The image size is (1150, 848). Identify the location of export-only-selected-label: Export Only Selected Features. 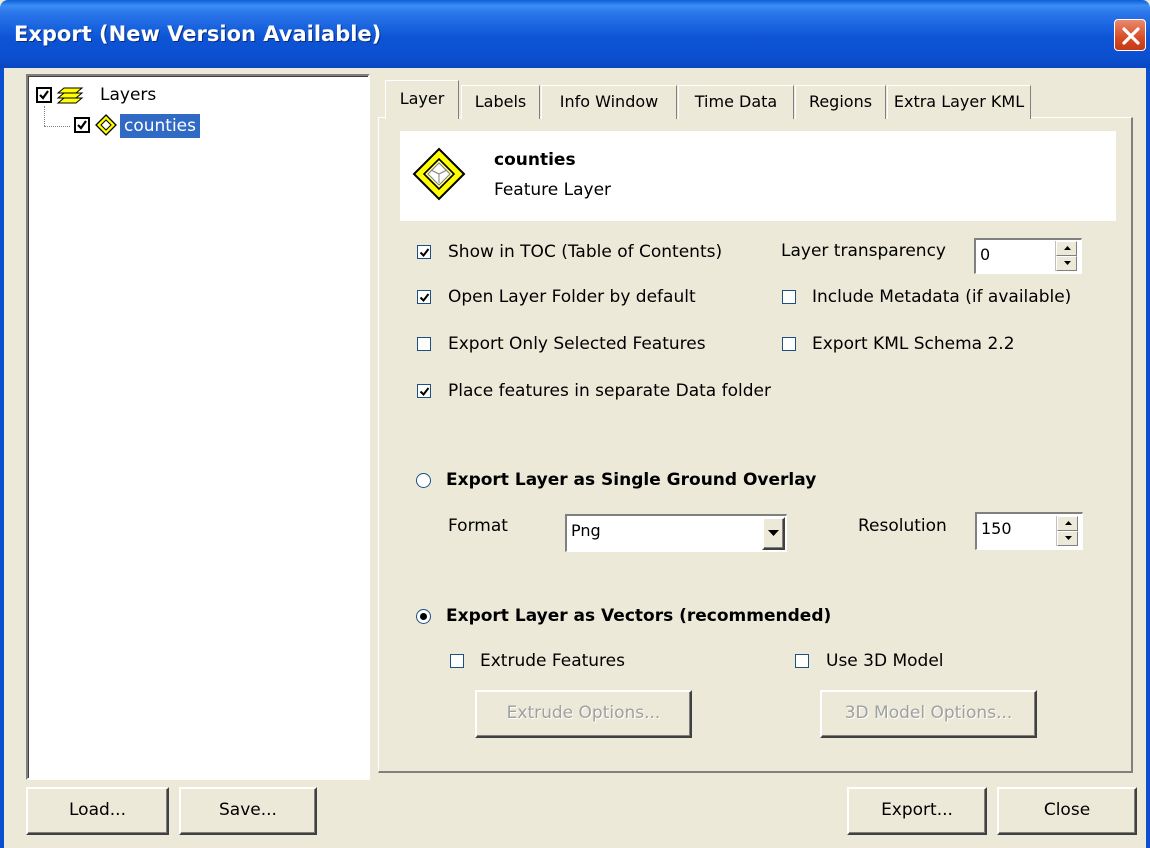
(577, 344).